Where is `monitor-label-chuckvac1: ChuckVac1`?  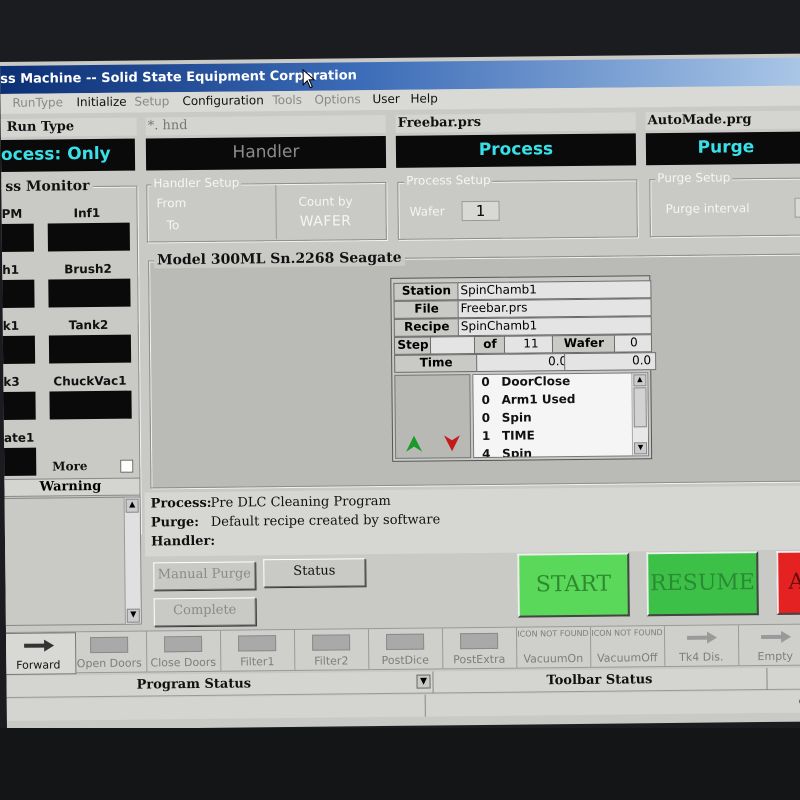
monitor-label-chuckvac1: ChuckVac1 is located at coordinates (90, 381).